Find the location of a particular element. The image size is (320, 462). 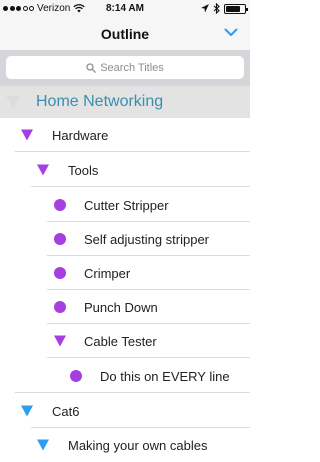

outline-row-hardware: Hardware is located at coordinates (125, 135).